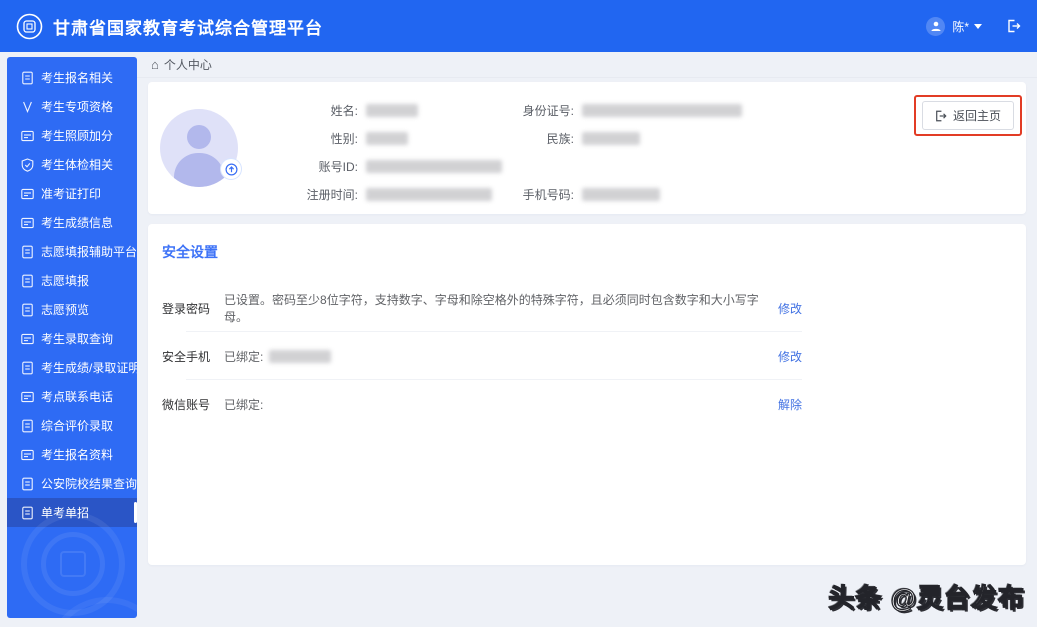  I want to click on sidebar-item-label: 考生报名相关, so click(77, 78).